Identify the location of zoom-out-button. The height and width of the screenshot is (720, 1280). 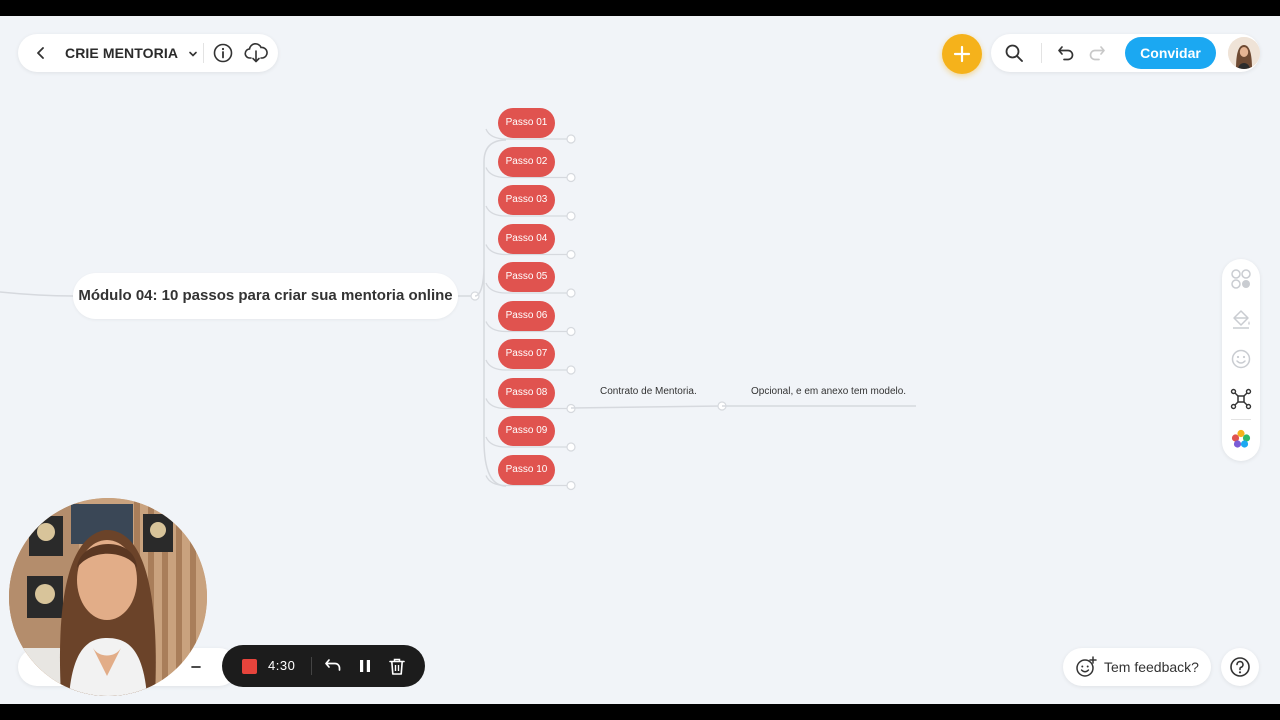
(196, 667).